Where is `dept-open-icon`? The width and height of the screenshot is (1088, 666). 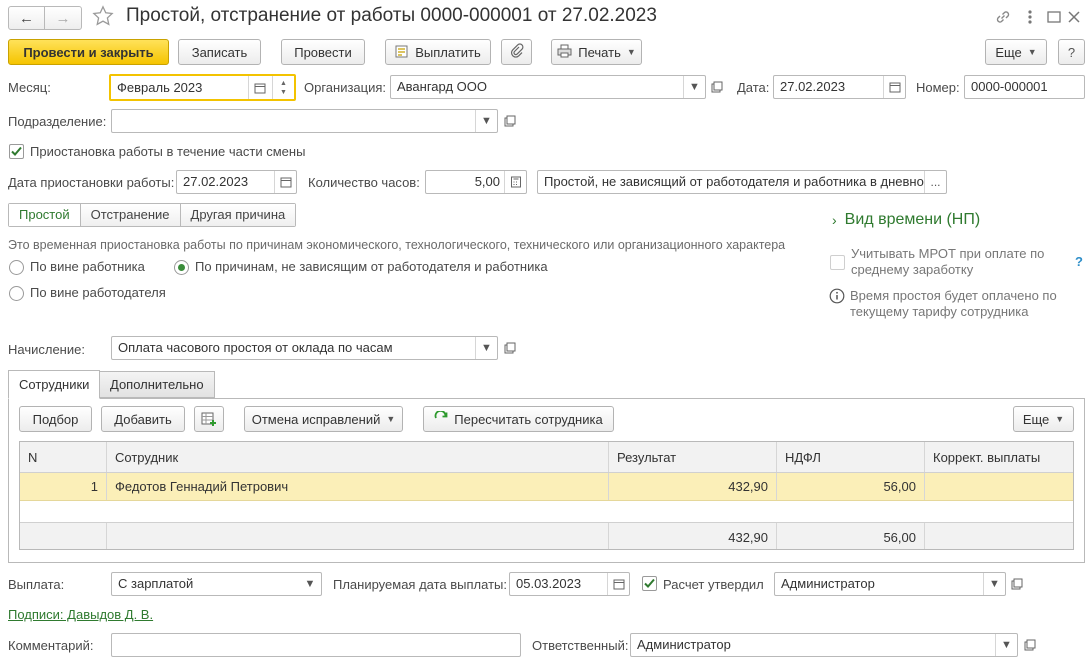
dept-open-icon is located at coordinates (510, 121).